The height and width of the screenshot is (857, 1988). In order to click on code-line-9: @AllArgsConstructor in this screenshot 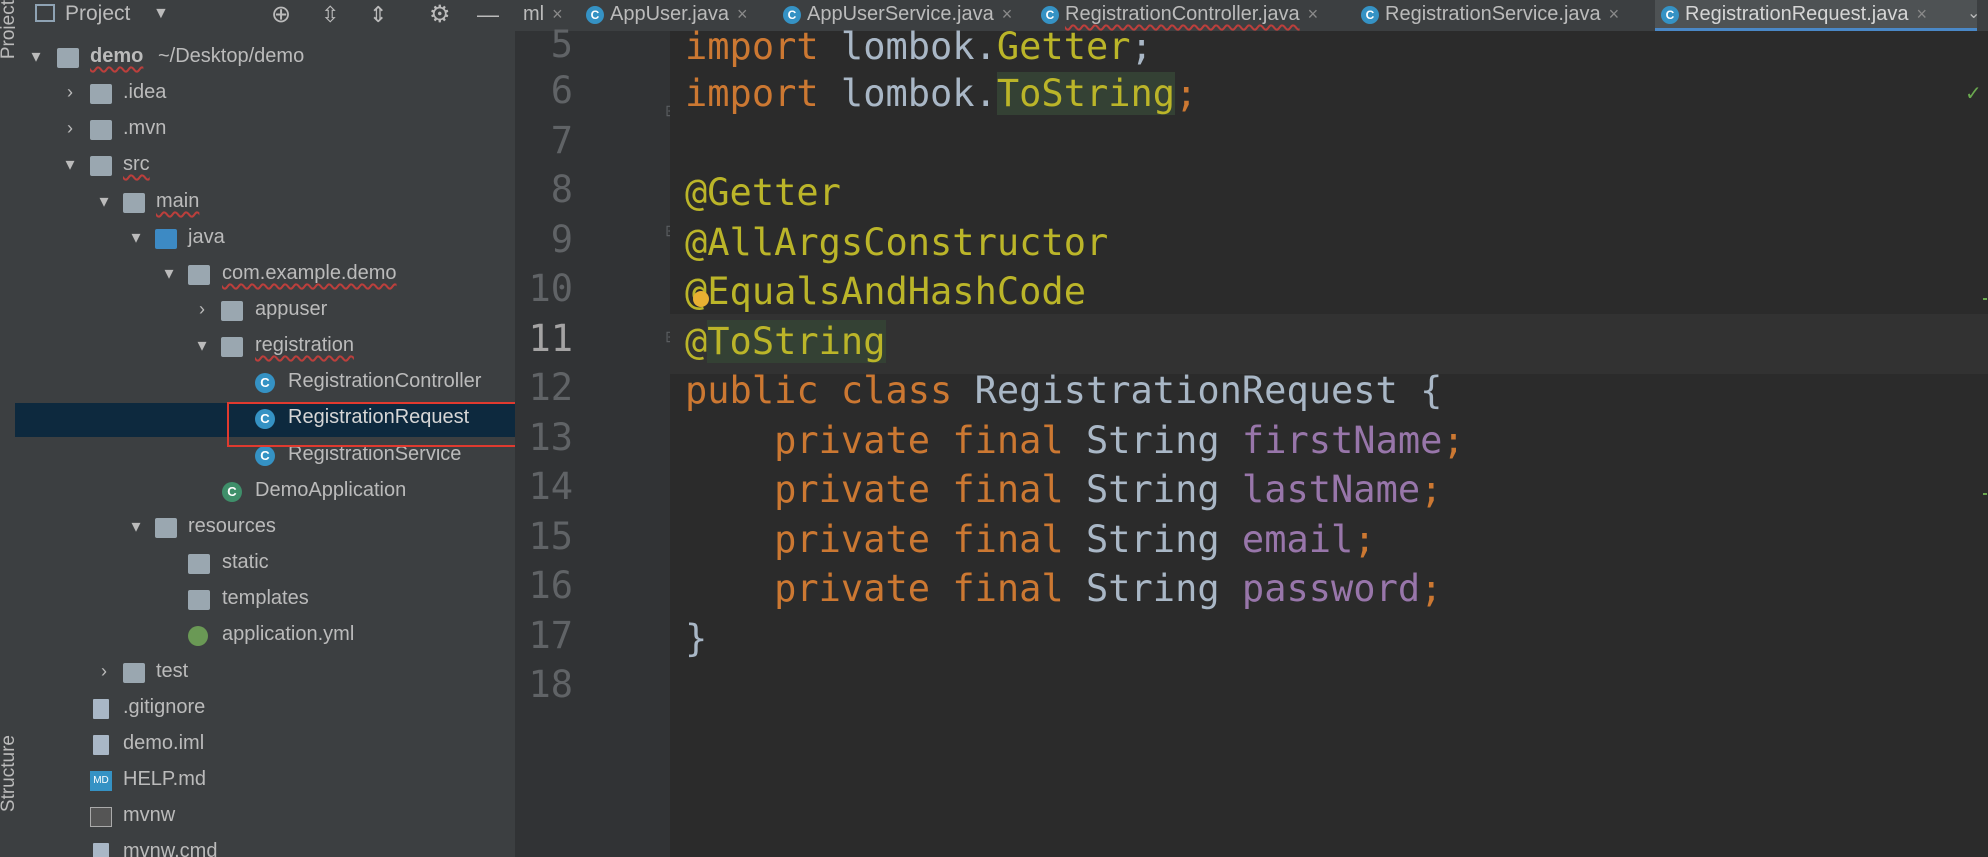, I will do `click(897, 242)`.